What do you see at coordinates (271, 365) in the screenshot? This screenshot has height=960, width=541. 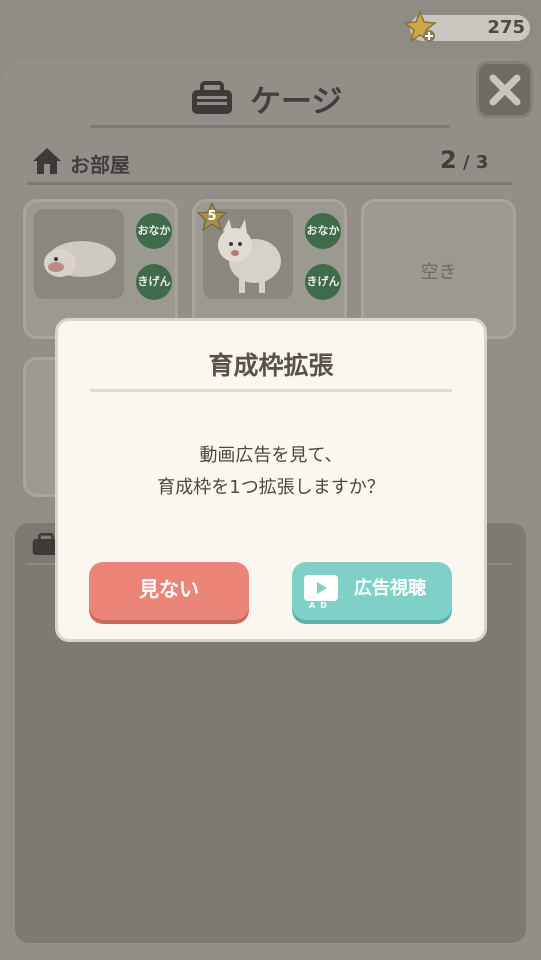 I see `dialog-title: 育成枠拡張` at bounding box center [271, 365].